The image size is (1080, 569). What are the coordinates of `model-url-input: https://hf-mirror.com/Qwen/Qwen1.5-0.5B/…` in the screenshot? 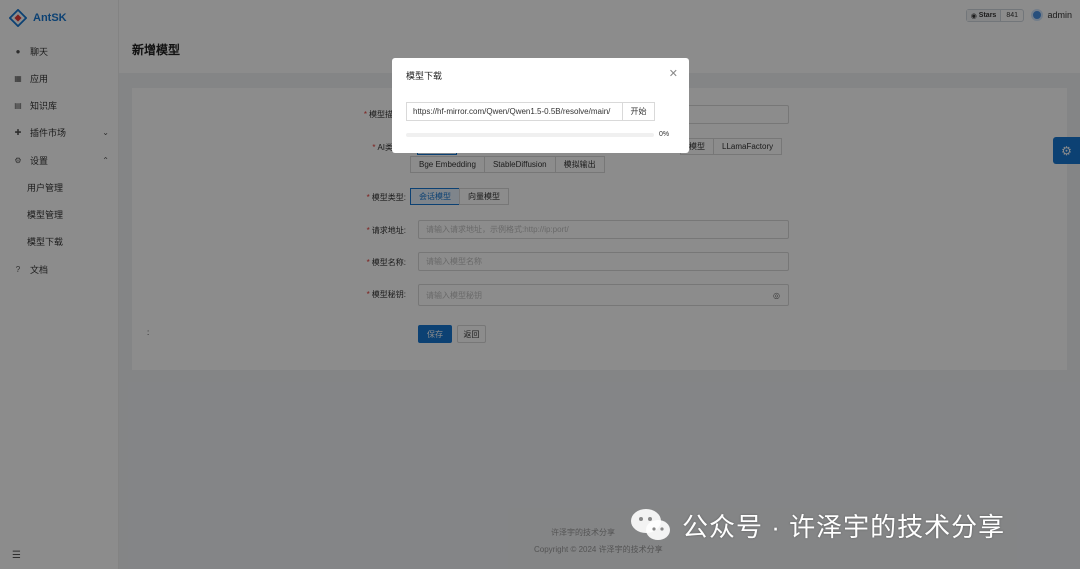 It's located at (514, 111).